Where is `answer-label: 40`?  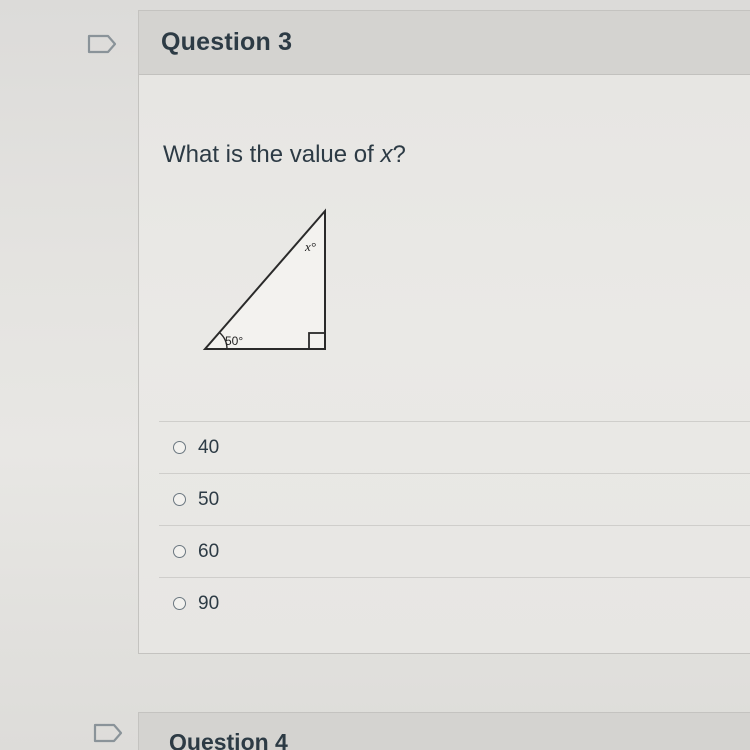 answer-label: 40 is located at coordinates (209, 447).